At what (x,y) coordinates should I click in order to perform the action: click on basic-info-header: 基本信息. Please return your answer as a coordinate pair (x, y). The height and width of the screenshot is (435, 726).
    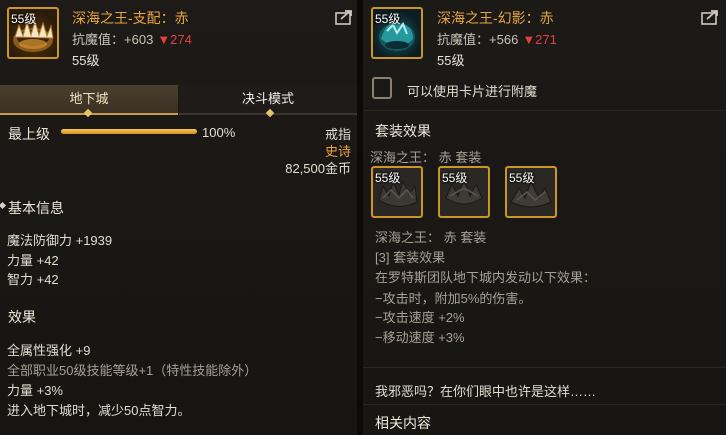
    Looking at the image, I should click on (36, 208).